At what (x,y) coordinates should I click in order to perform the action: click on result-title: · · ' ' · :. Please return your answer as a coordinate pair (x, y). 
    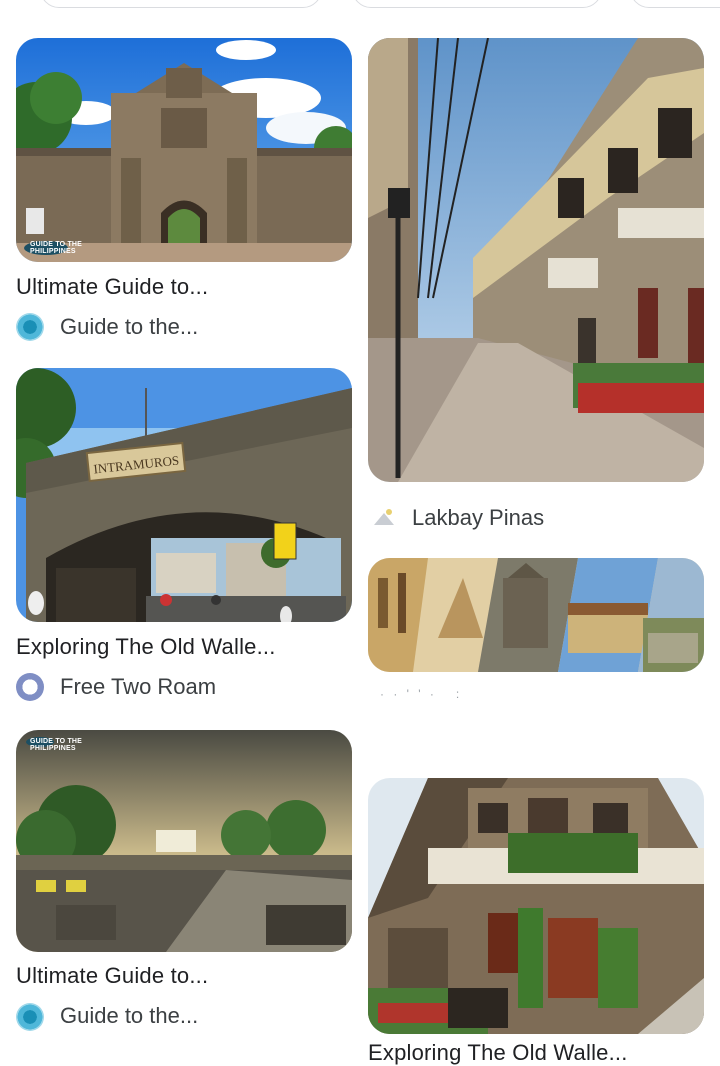
    Looking at the image, I should click on (421, 694).